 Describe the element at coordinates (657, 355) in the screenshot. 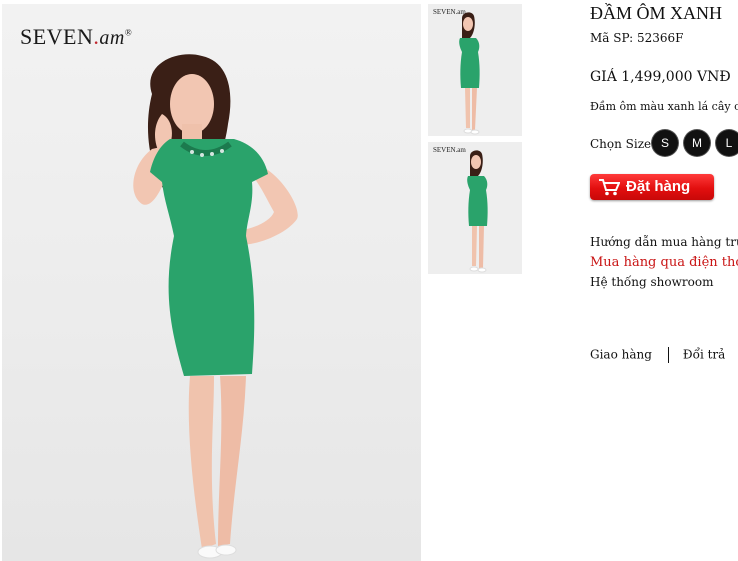

I see `footer-links: Giao hàng Đổi trả` at that location.